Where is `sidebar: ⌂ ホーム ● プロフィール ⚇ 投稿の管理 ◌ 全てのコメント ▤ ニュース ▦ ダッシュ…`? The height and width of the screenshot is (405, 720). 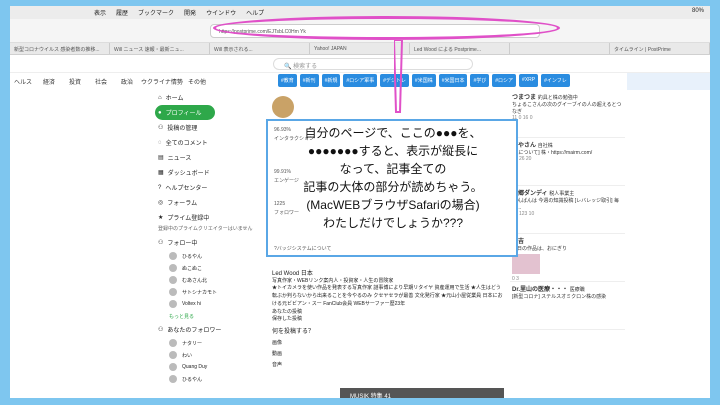
sidebar: ⌂ ホーム ● プロフィール ⚇ 投稿の管理 ◌ 全てのコメント ▤ ニュース ▦ ダッシュ… is located at coordinates (210, 237).